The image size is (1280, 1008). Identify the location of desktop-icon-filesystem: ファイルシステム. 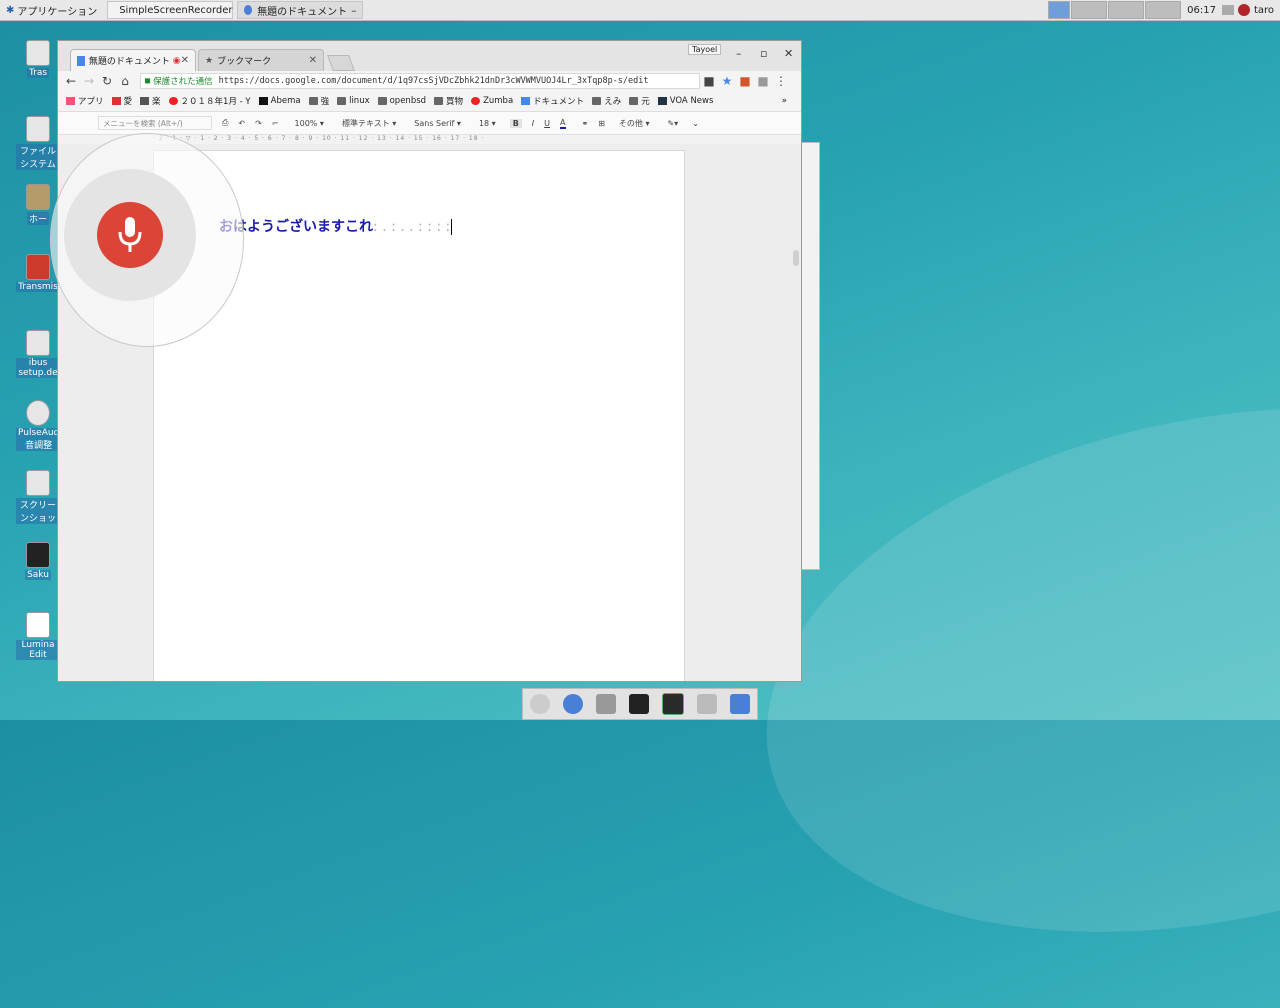
(38, 143).